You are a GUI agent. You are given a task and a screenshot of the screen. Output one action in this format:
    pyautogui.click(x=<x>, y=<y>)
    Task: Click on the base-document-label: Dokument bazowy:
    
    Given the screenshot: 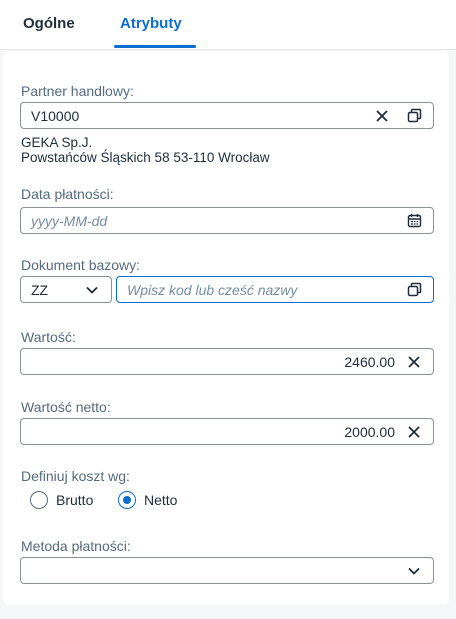 What is the action you would take?
    pyautogui.click(x=81, y=265)
    